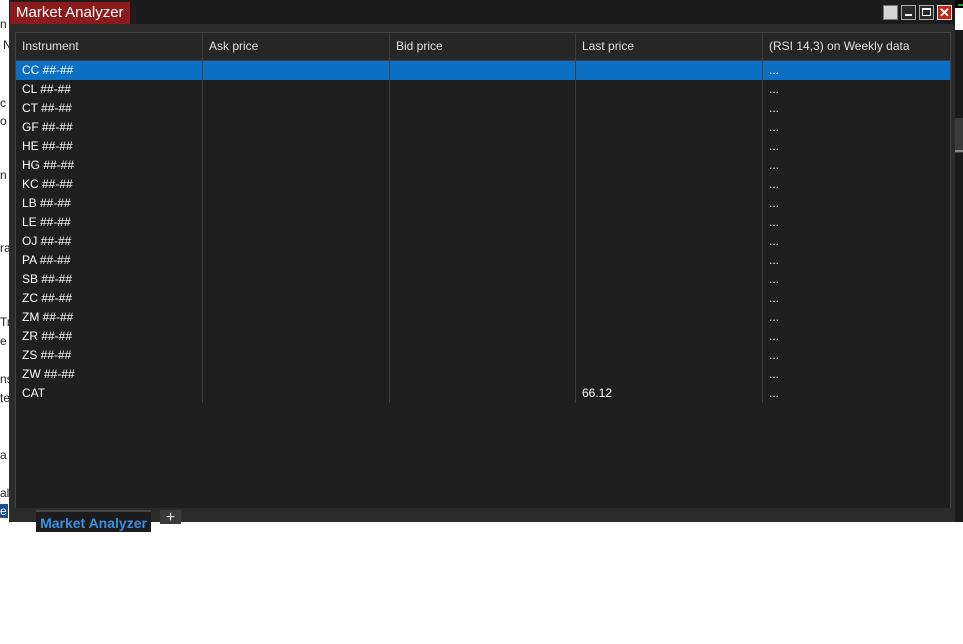  I want to click on close-icon: ✕, so click(944, 12).